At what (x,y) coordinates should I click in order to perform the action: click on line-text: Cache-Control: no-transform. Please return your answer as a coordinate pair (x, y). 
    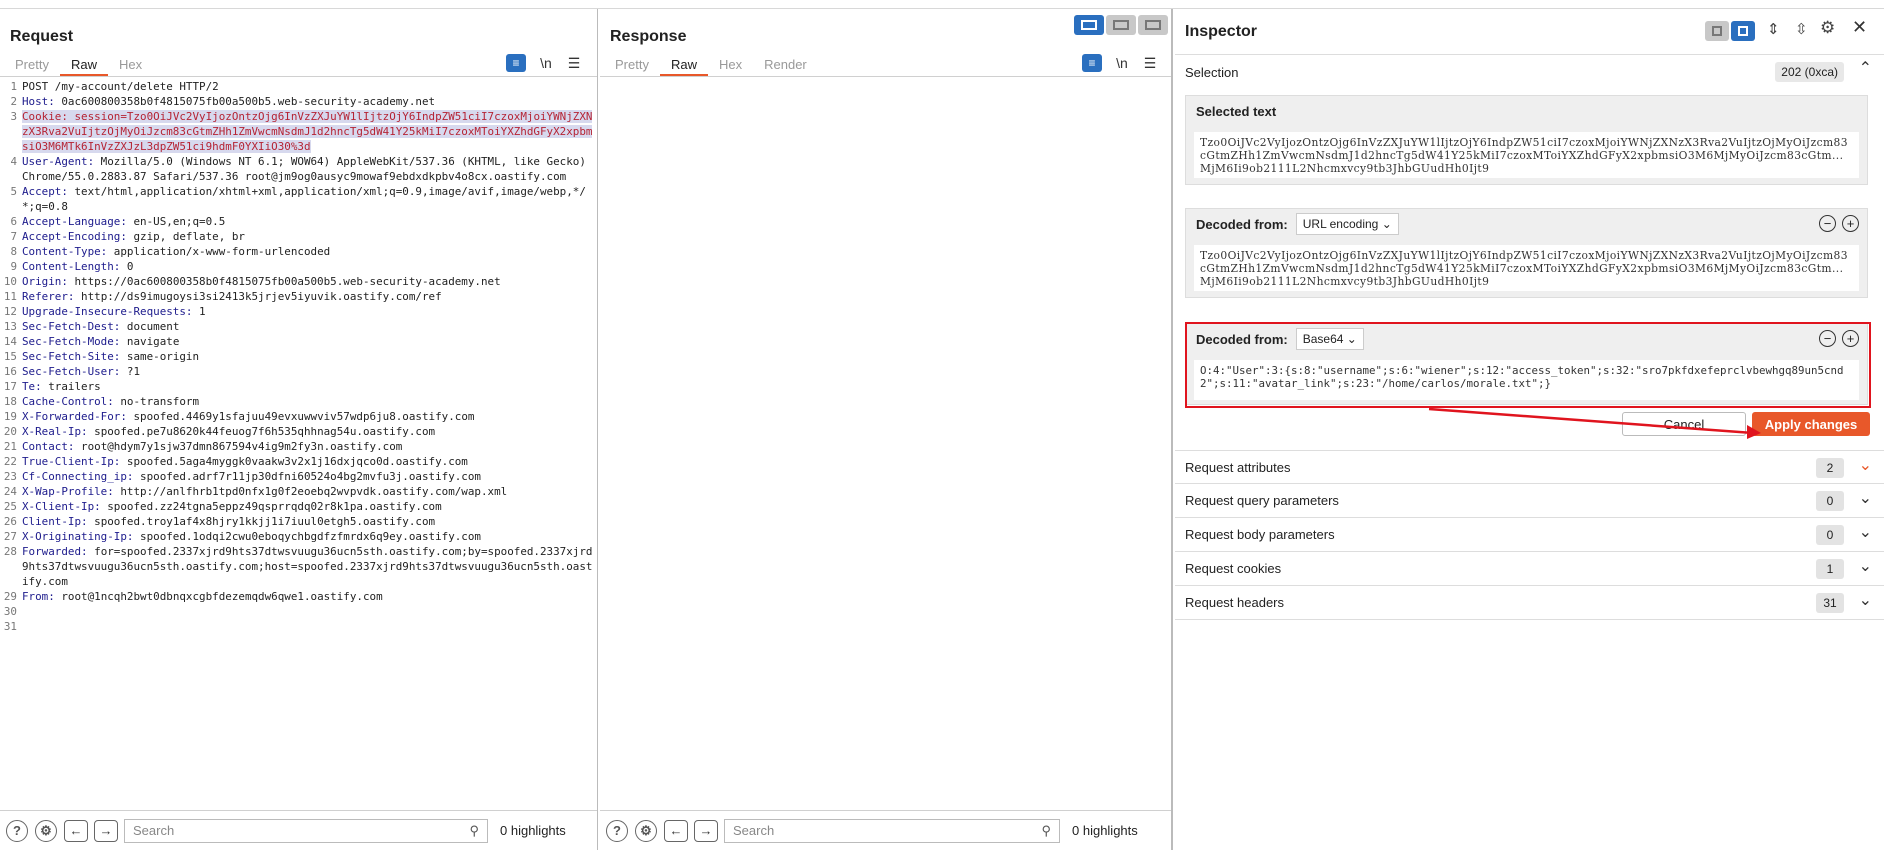
    Looking at the image, I should click on (309, 401).